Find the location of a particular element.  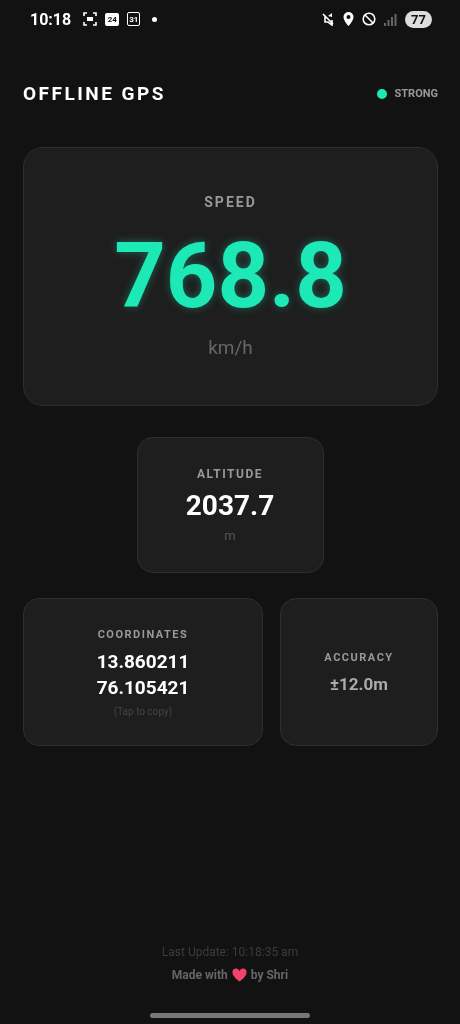

calendar-date-icon: 31 is located at coordinates (134, 19).